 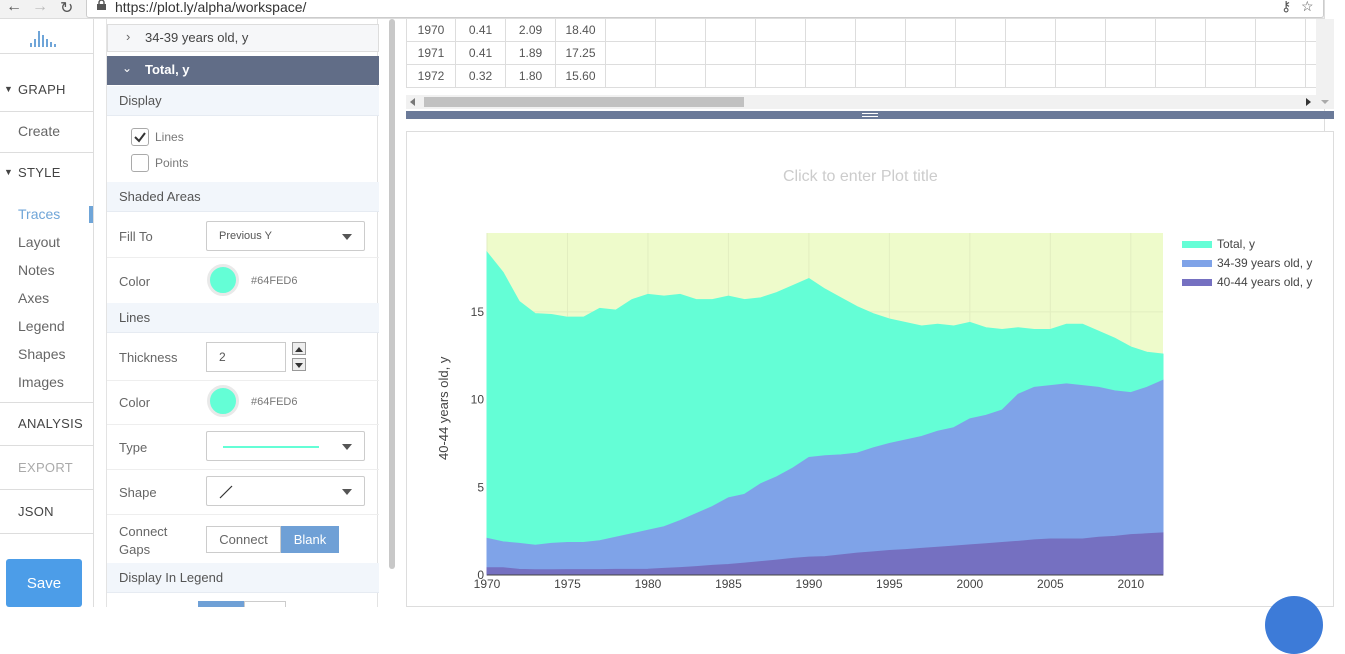 What do you see at coordinates (44, 583) in the screenshot?
I see `save-button: Save` at bounding box center [44, 583].